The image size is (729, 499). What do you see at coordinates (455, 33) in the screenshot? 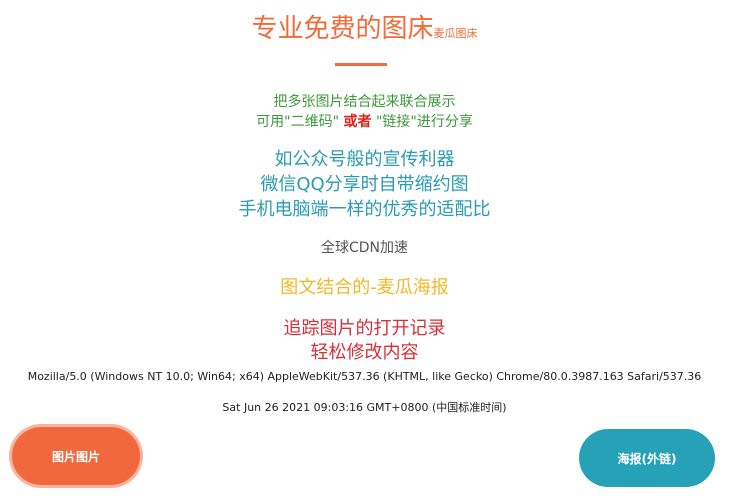
I see `page-subtitle: 麦瓜图床` at bounding box center [455, 33].